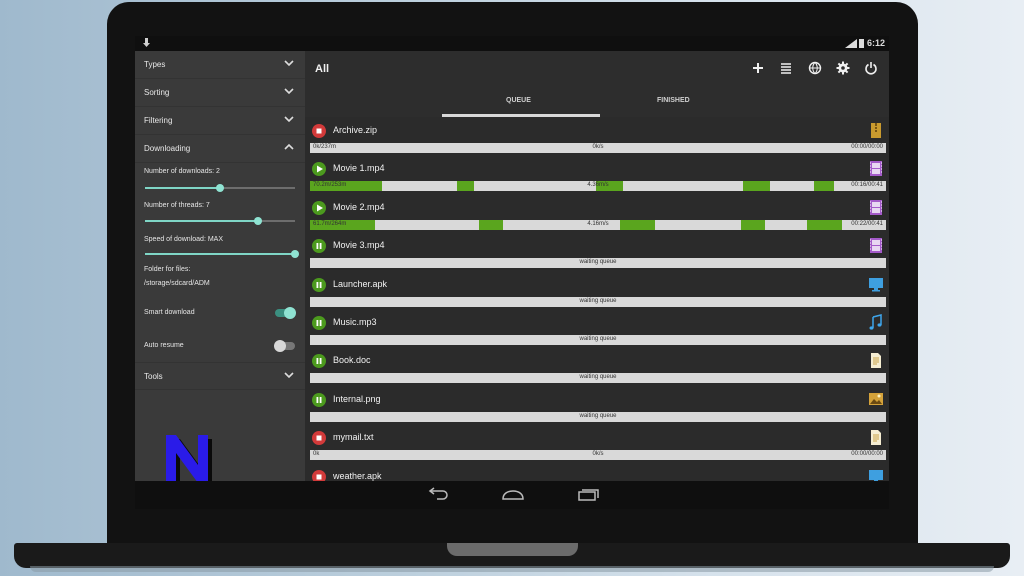 Image resolution: width=1024 pixels, height=576 pixels. I want to click on section-downloading: Downloading, so click(220, 149).